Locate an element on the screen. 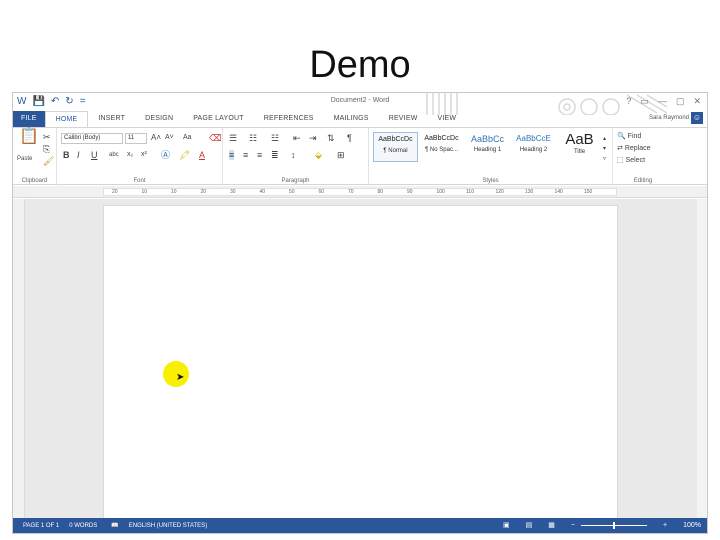 The image size is (720, 540). increase-indent-icon: ⇥ is located at coordinates (313, 138).